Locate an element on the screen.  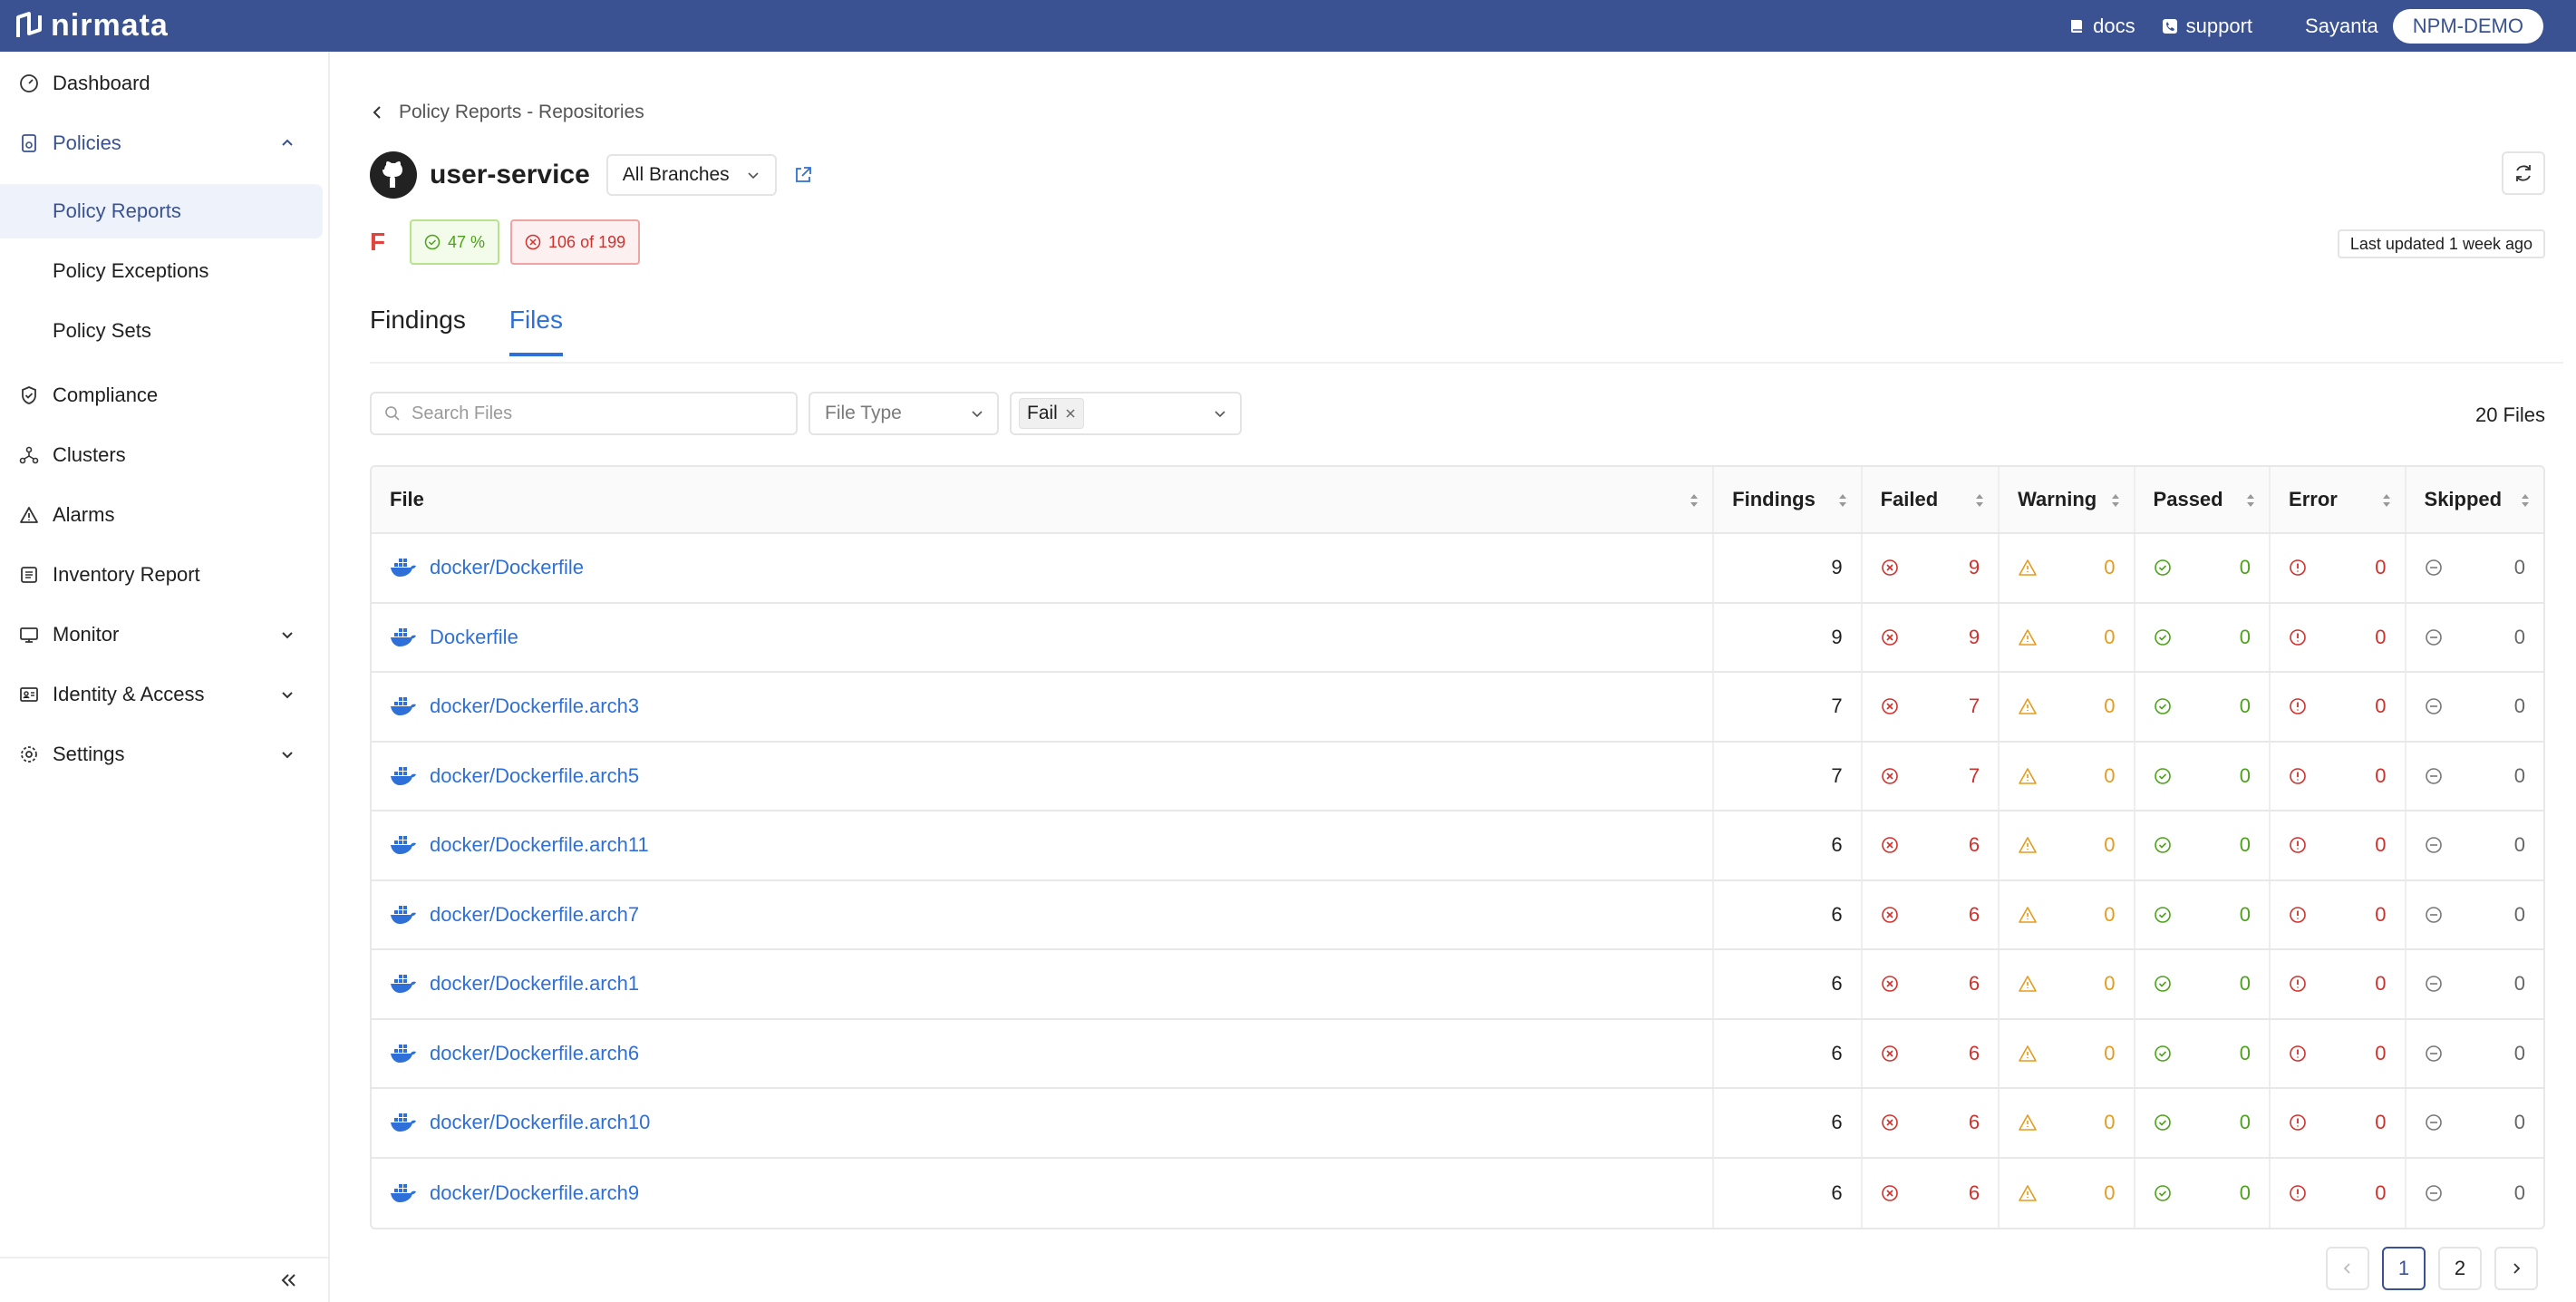
column-header-failed: Failed is located at coordinates (1931, 499).